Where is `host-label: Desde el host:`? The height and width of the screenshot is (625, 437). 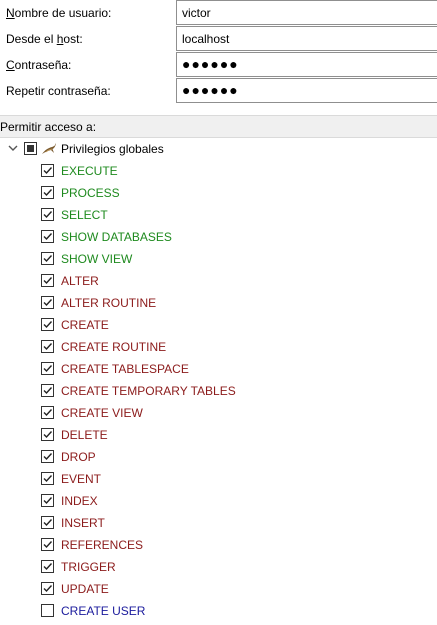 host-label: Desde el host: is located at coordinates (44, 39).